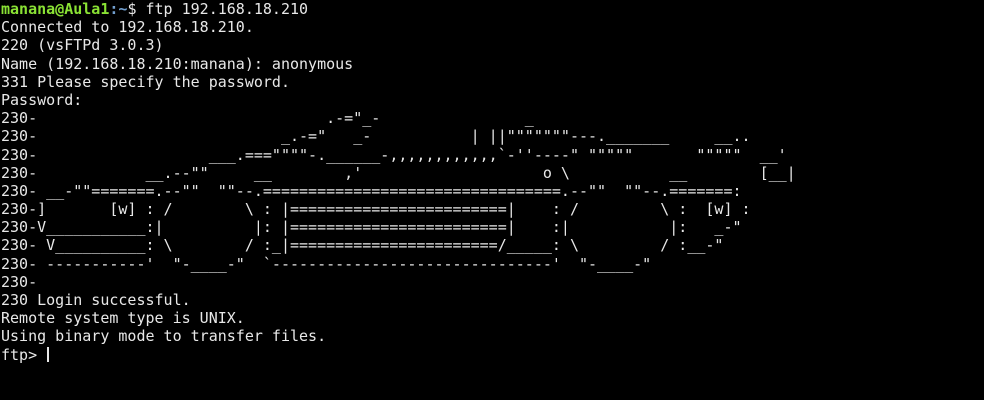 The image size is (984, 400). Describe the element at coordinates (123, 318) in the screenshot. I see `output-line: Remote system type is UNIX.` at that location.